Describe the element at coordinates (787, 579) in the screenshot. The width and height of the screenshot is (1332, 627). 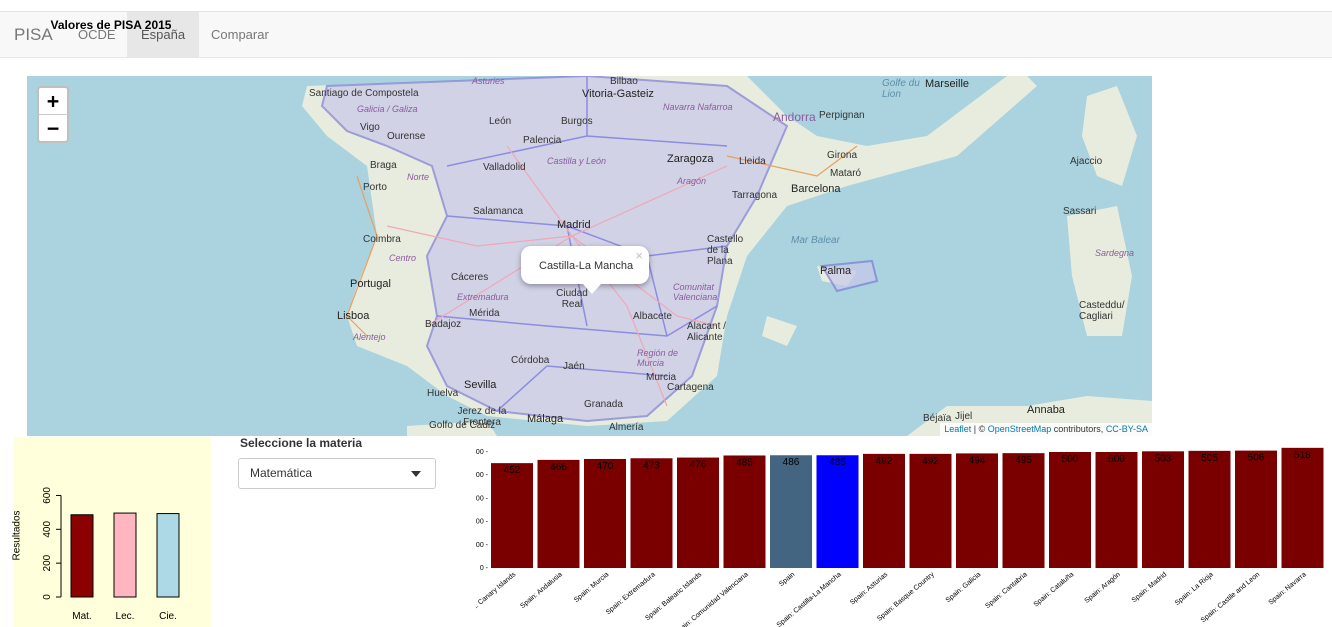
I see `x-tick-label: Spain` at that location.